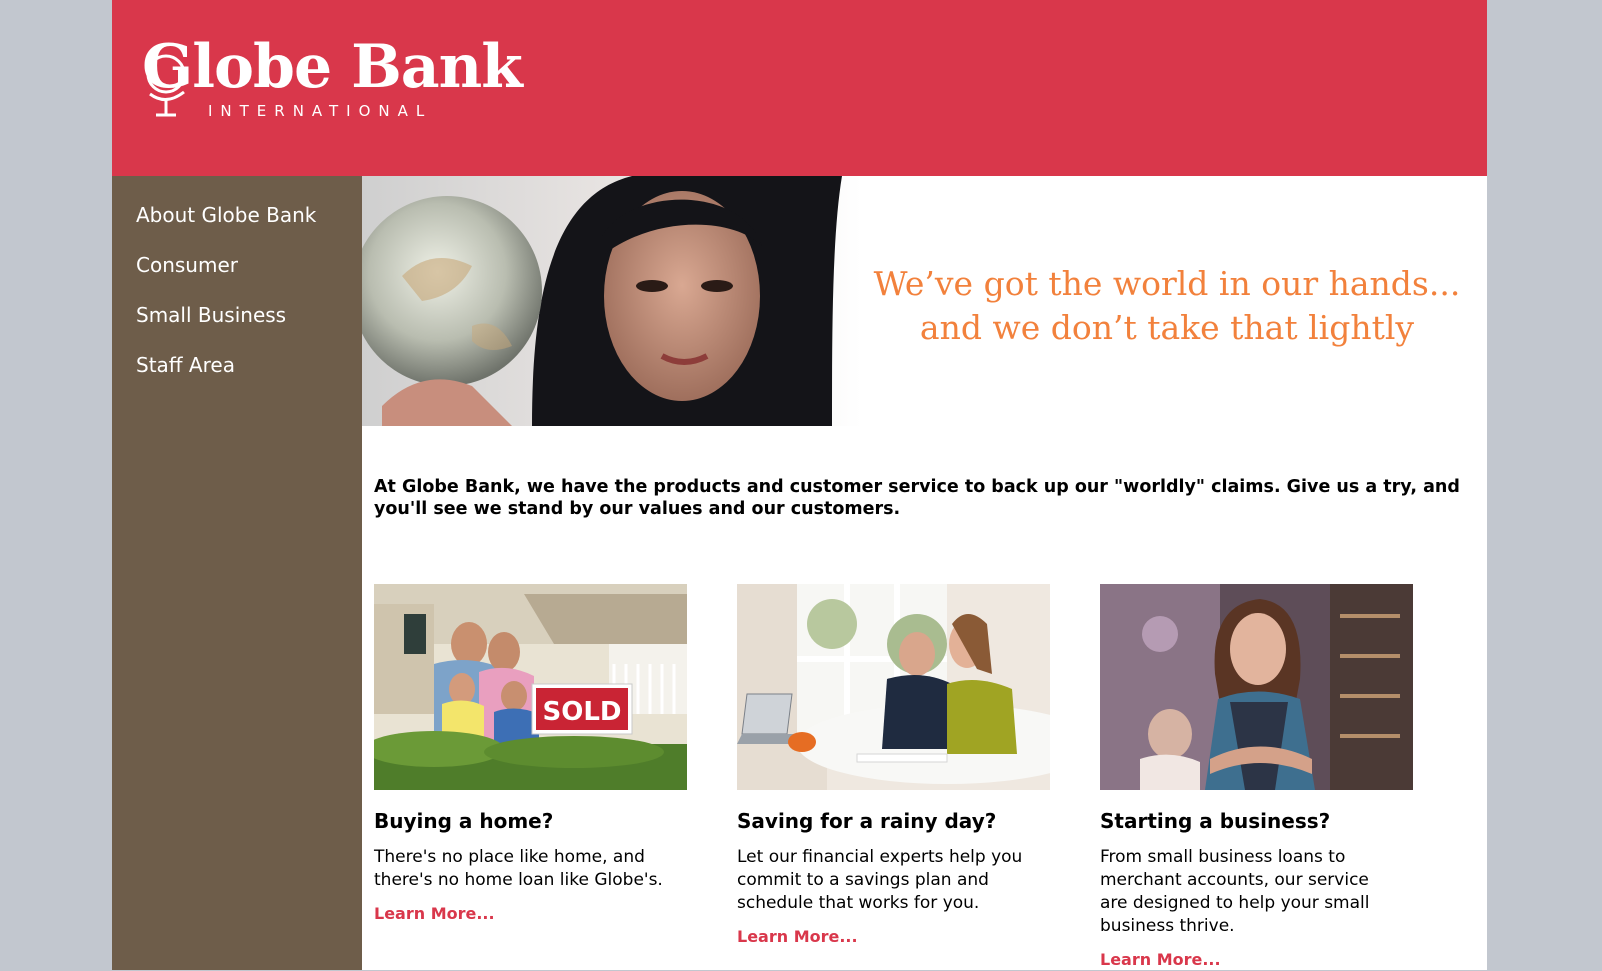 The width and height of the screenshot is (1602, 971). I want to click on globe-bank-logo: Globe Bank INTERNATIONAL, so click(332, 78).